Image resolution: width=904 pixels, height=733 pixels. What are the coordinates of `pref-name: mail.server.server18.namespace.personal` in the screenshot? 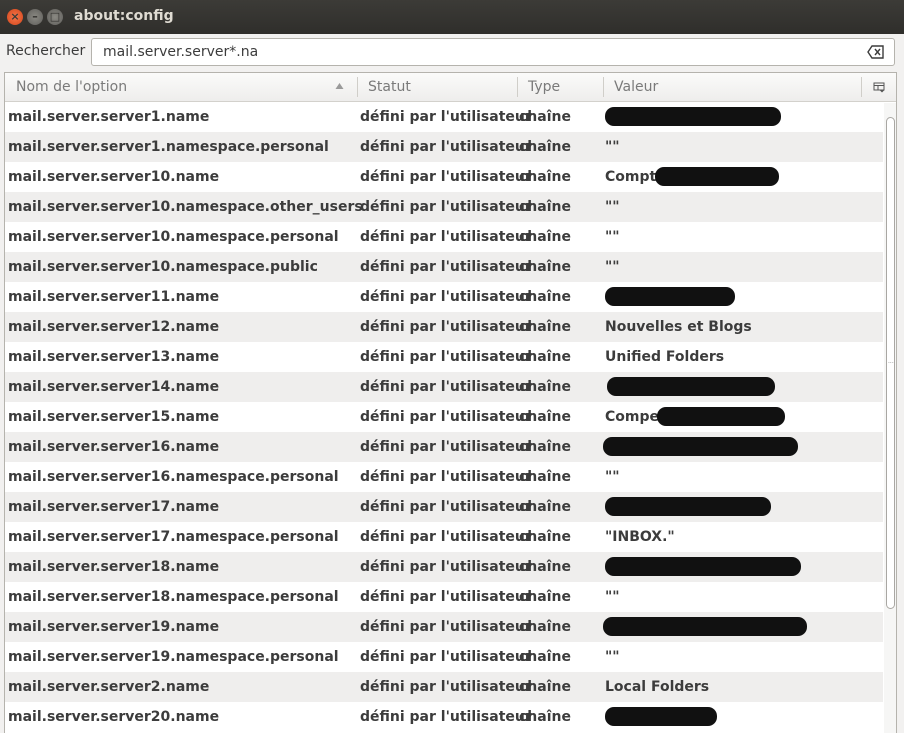 It's located at (173, 597).